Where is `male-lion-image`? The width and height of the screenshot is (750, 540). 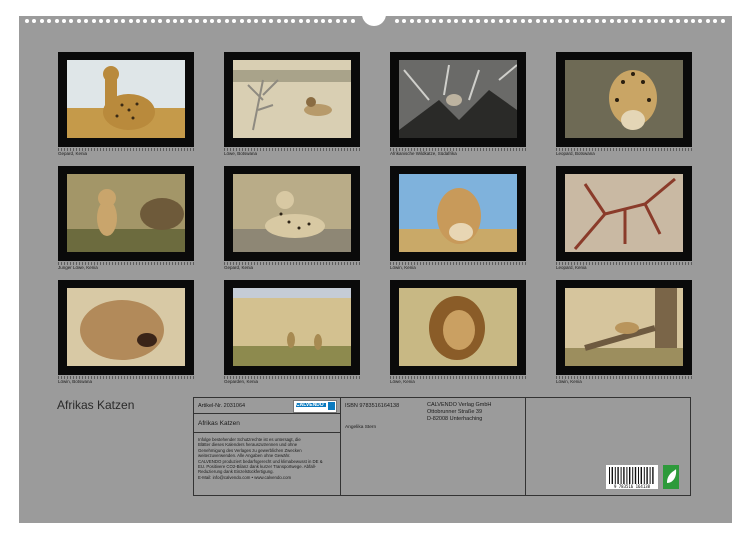
male-lion-image is located at coordinates (458, 327).